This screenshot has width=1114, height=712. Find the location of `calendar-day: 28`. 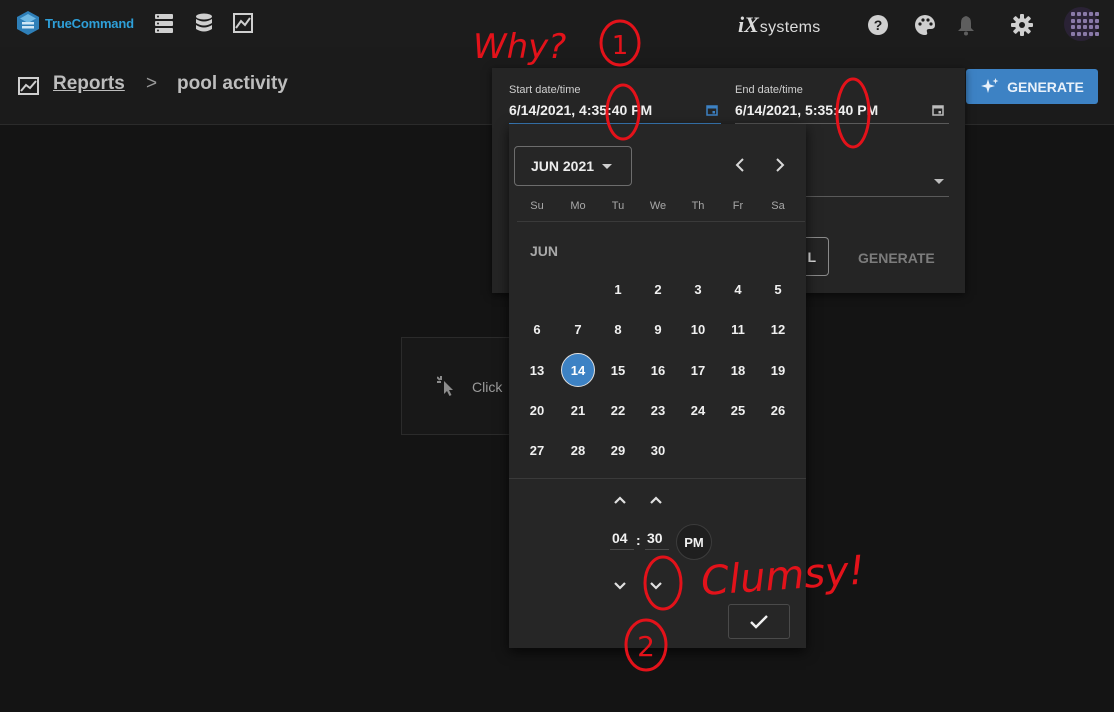

calendar-day: 28 is located at coordinates (578, 450).